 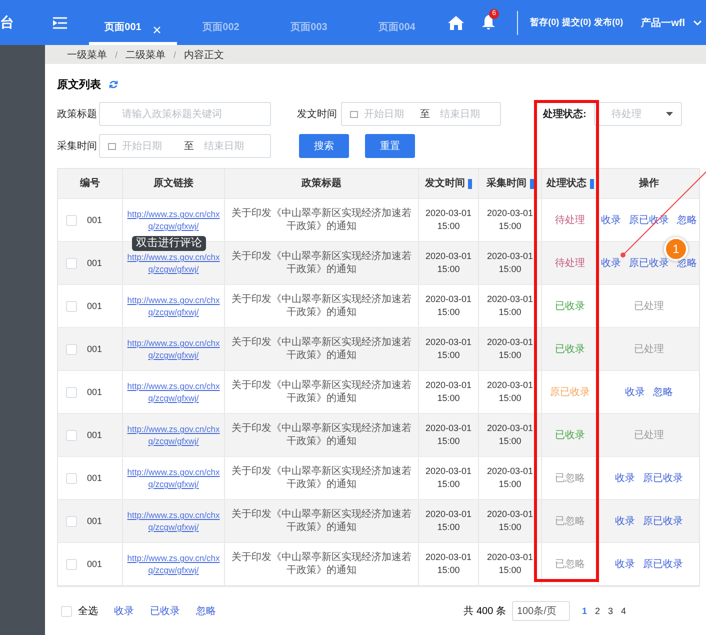 What do you see at coordinates (77, 146) in the screenshot?
I see `field-label: 采集时间` at bounding box center [77, 146].